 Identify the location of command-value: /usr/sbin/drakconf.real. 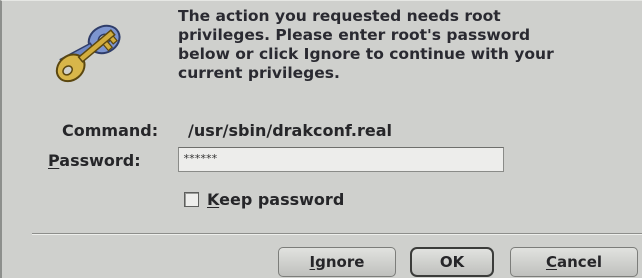
(290, 130).